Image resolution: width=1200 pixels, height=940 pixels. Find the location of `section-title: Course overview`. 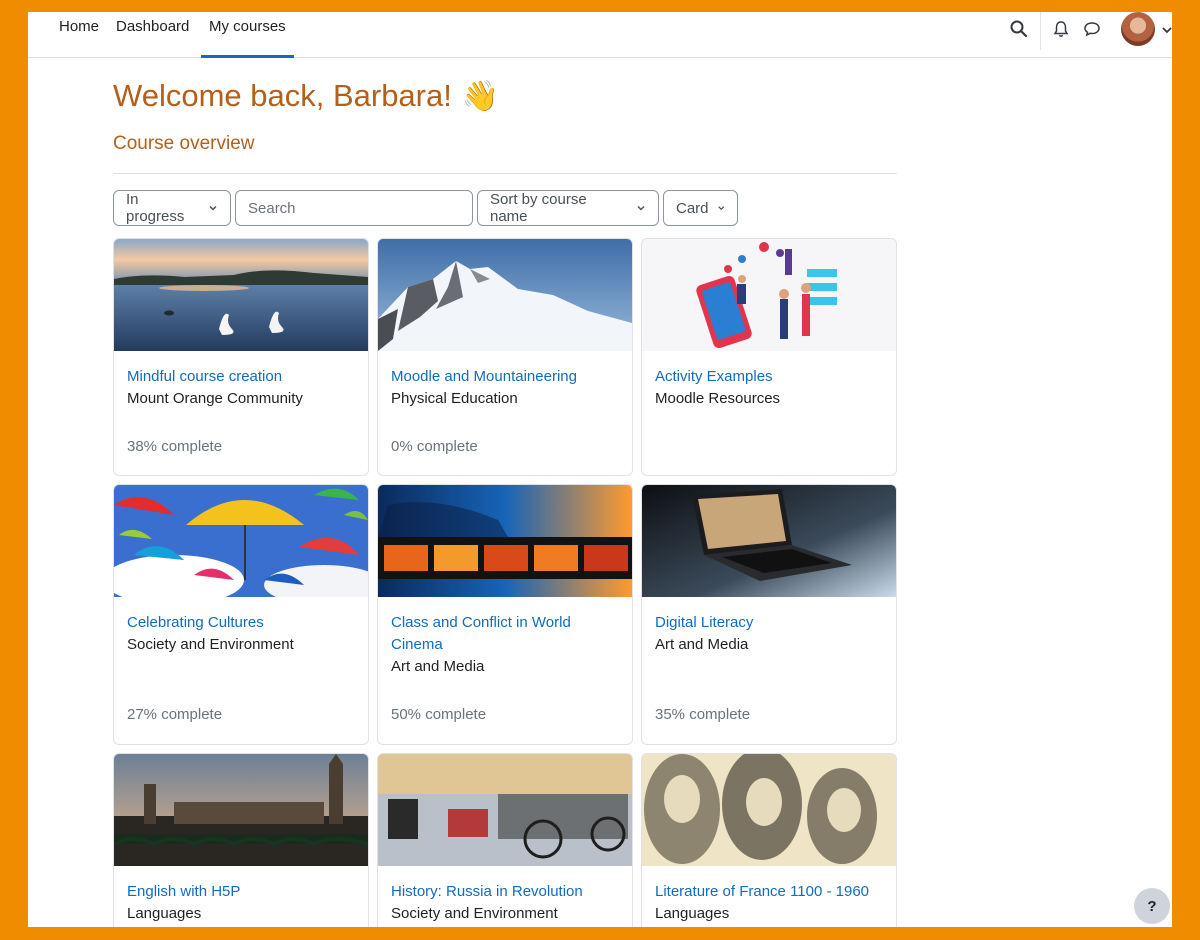

section-title: Course overview is located at coordinates (184, 143).